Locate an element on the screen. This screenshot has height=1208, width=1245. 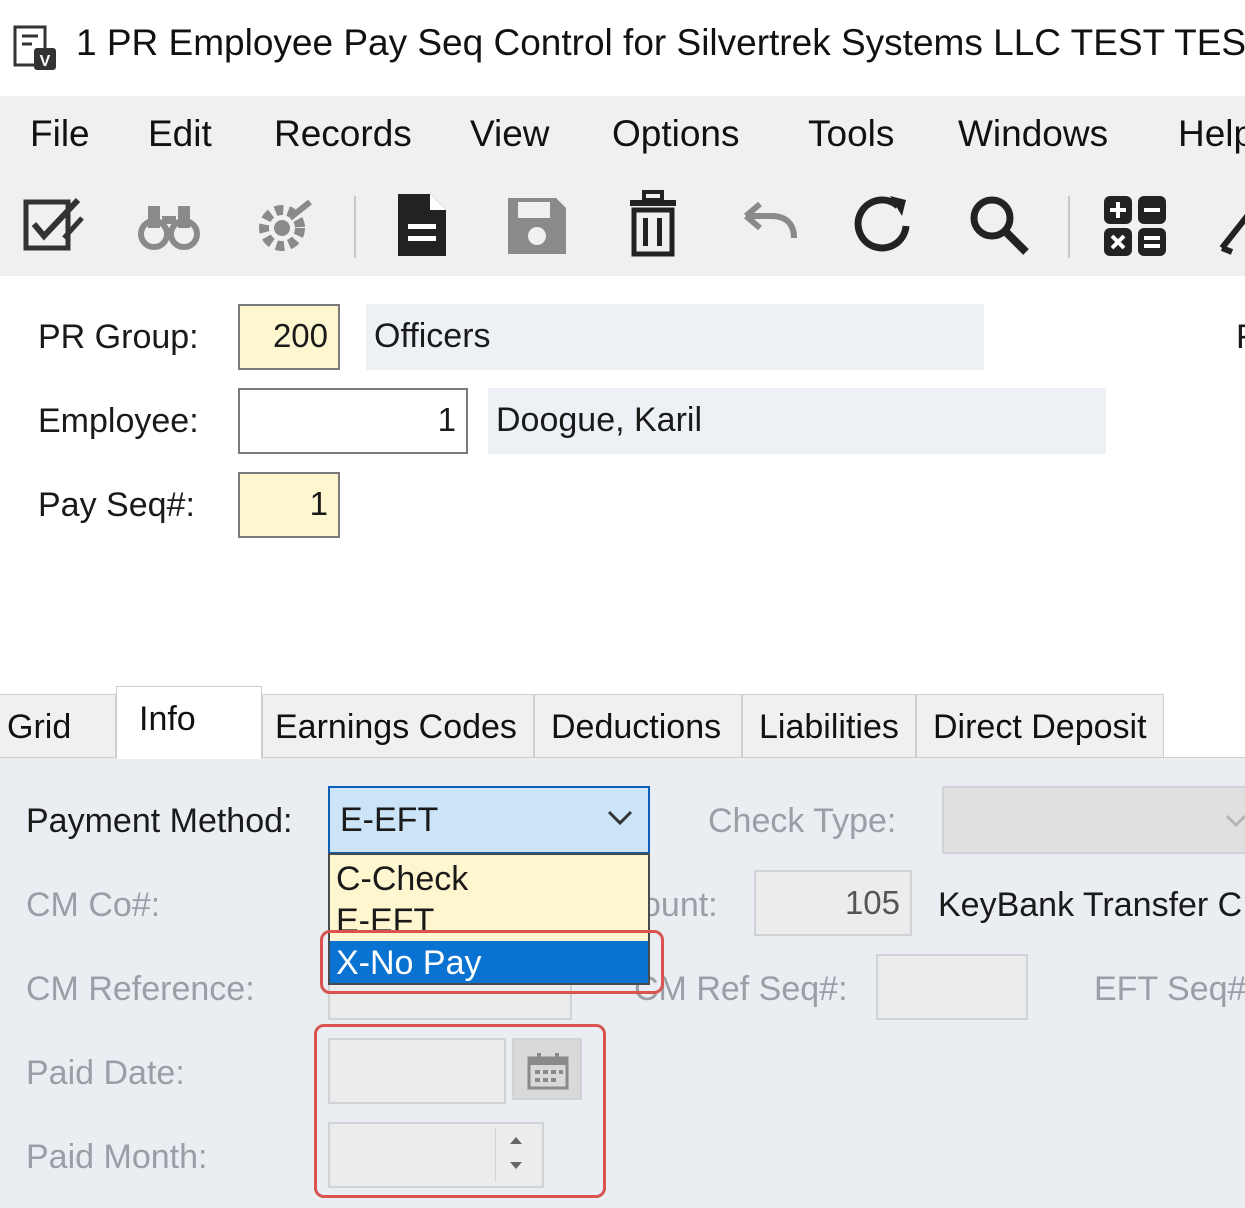
delete-icon is located at coordinates (653, 225).